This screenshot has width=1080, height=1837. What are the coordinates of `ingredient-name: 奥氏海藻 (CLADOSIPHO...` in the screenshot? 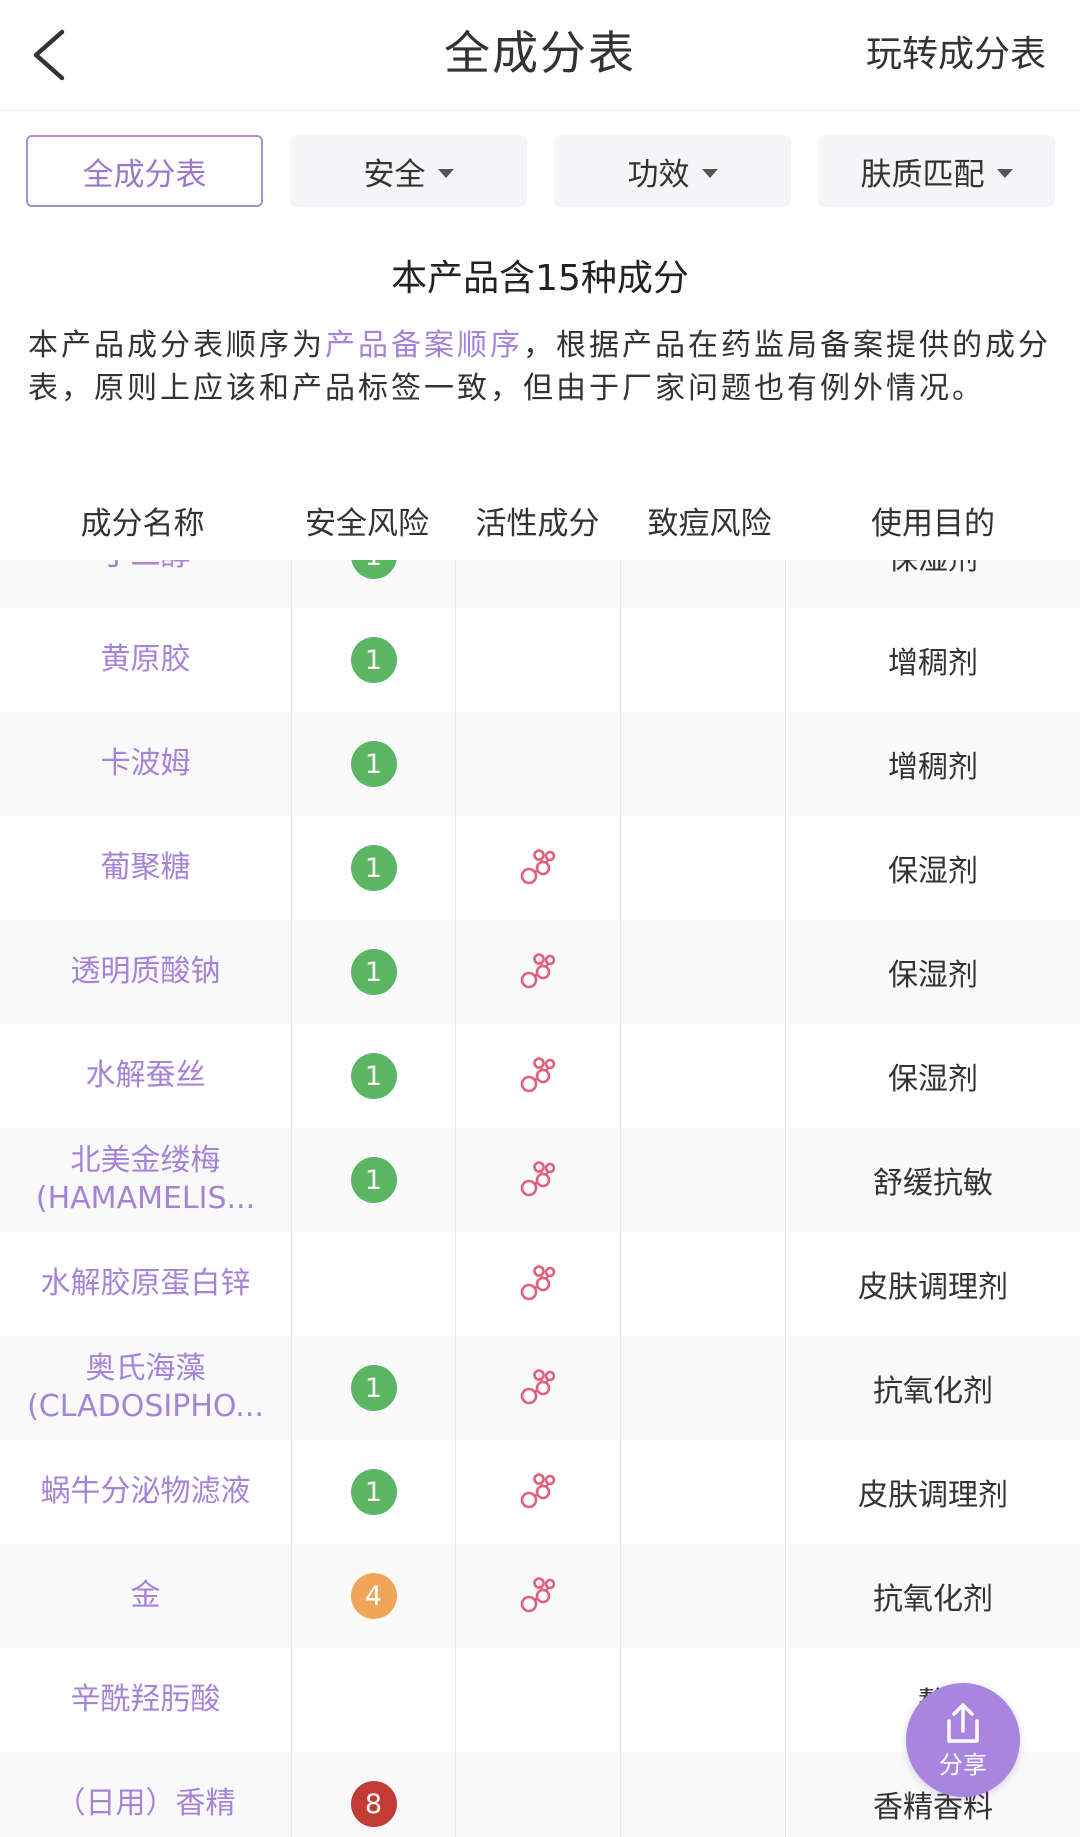 It's located at (146, 1388).